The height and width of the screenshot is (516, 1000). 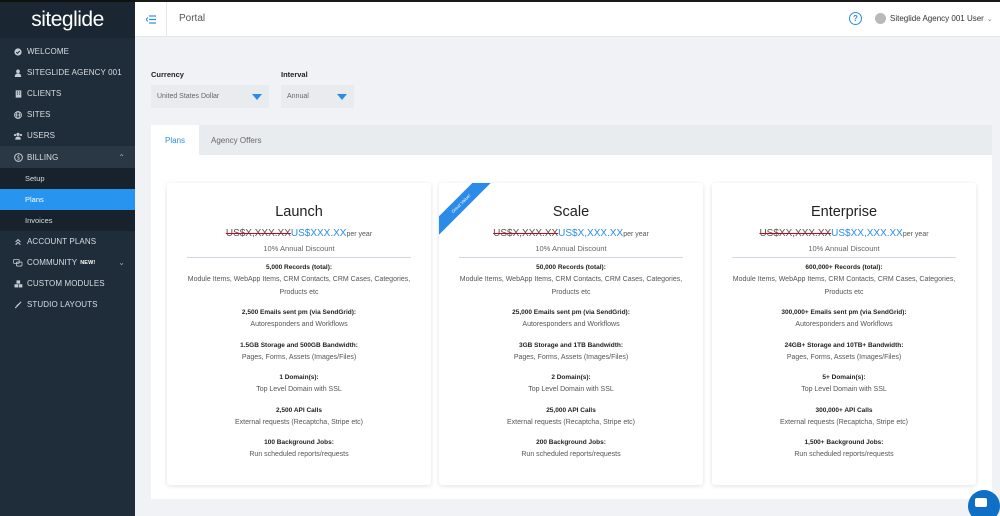 I want to click on interval-label: Interval, so click(x=294, y=74).